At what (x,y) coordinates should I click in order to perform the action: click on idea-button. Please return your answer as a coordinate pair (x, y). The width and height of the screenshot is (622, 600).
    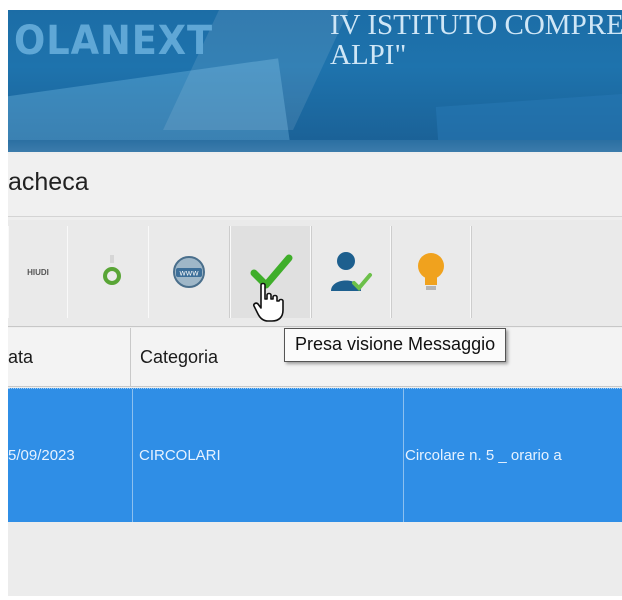
    Looking at the image, I should click on (431, 272).